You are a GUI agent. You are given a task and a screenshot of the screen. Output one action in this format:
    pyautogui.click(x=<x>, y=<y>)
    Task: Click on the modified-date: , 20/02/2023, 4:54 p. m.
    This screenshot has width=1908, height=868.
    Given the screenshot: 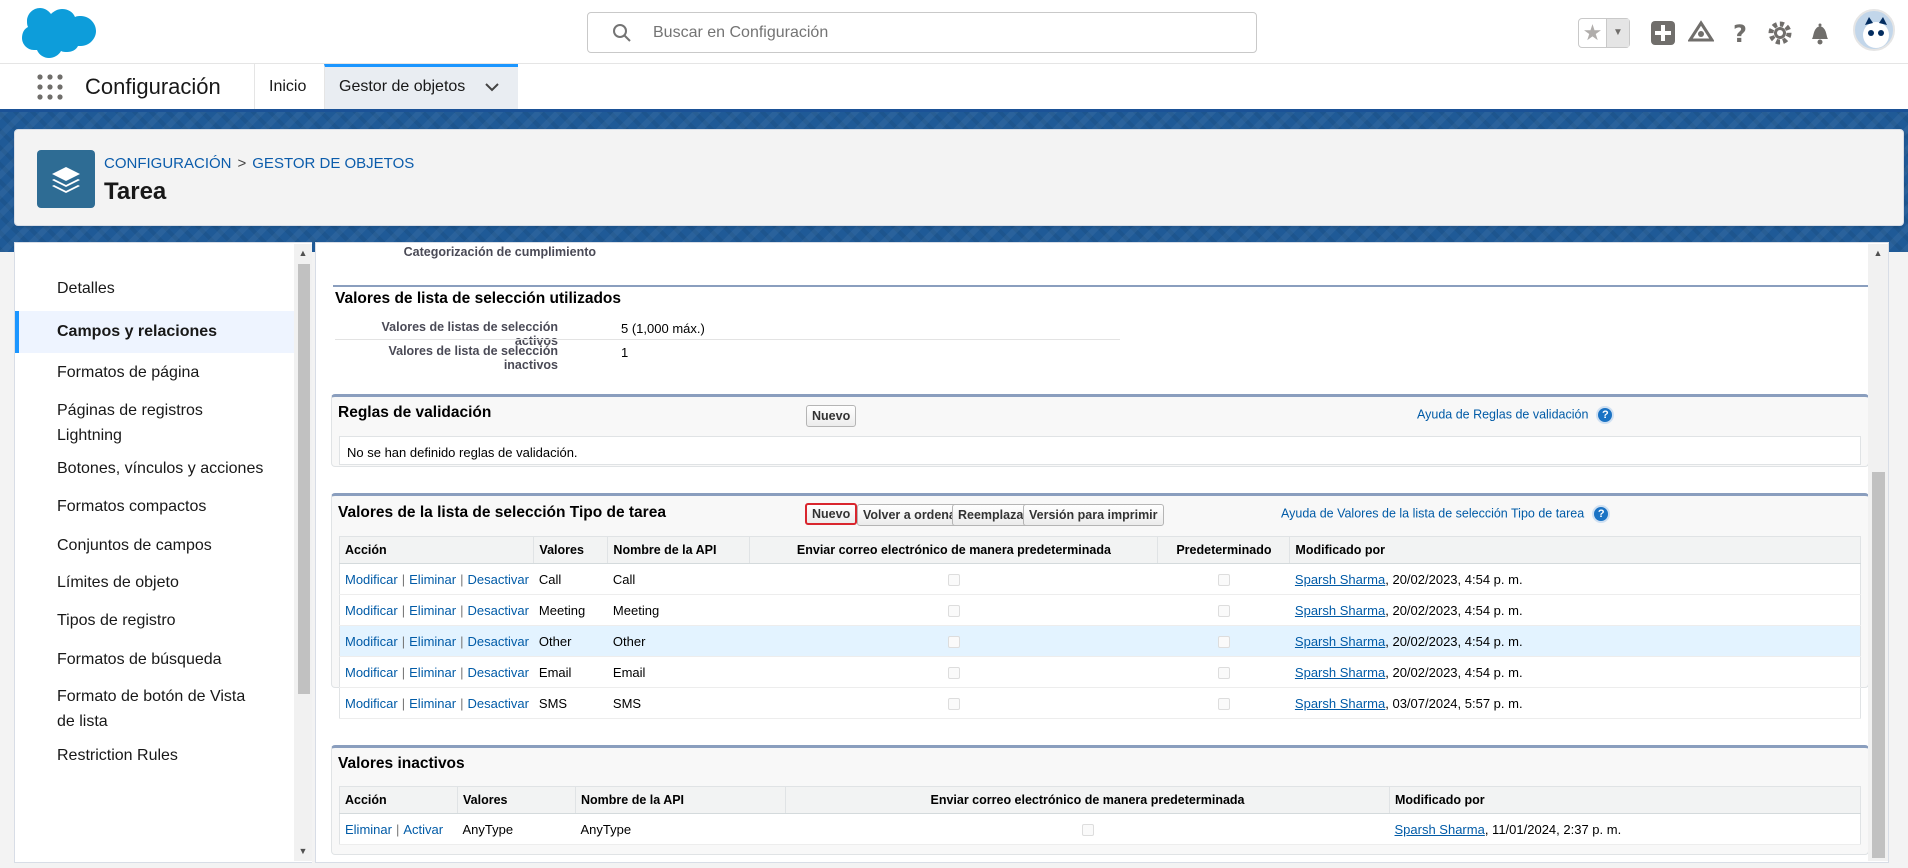 What is the action you would take?
    pyautogui.click(x=1454, y=610)
    